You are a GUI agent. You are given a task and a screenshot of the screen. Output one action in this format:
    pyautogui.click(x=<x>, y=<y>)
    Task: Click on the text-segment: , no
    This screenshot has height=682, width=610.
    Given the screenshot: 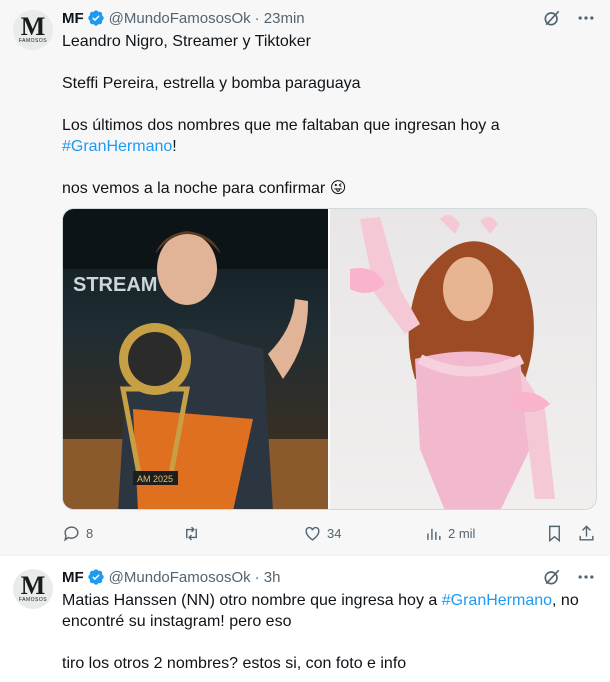 What is the action you would take?
    pyautogui.click(x=565, y=600)
    